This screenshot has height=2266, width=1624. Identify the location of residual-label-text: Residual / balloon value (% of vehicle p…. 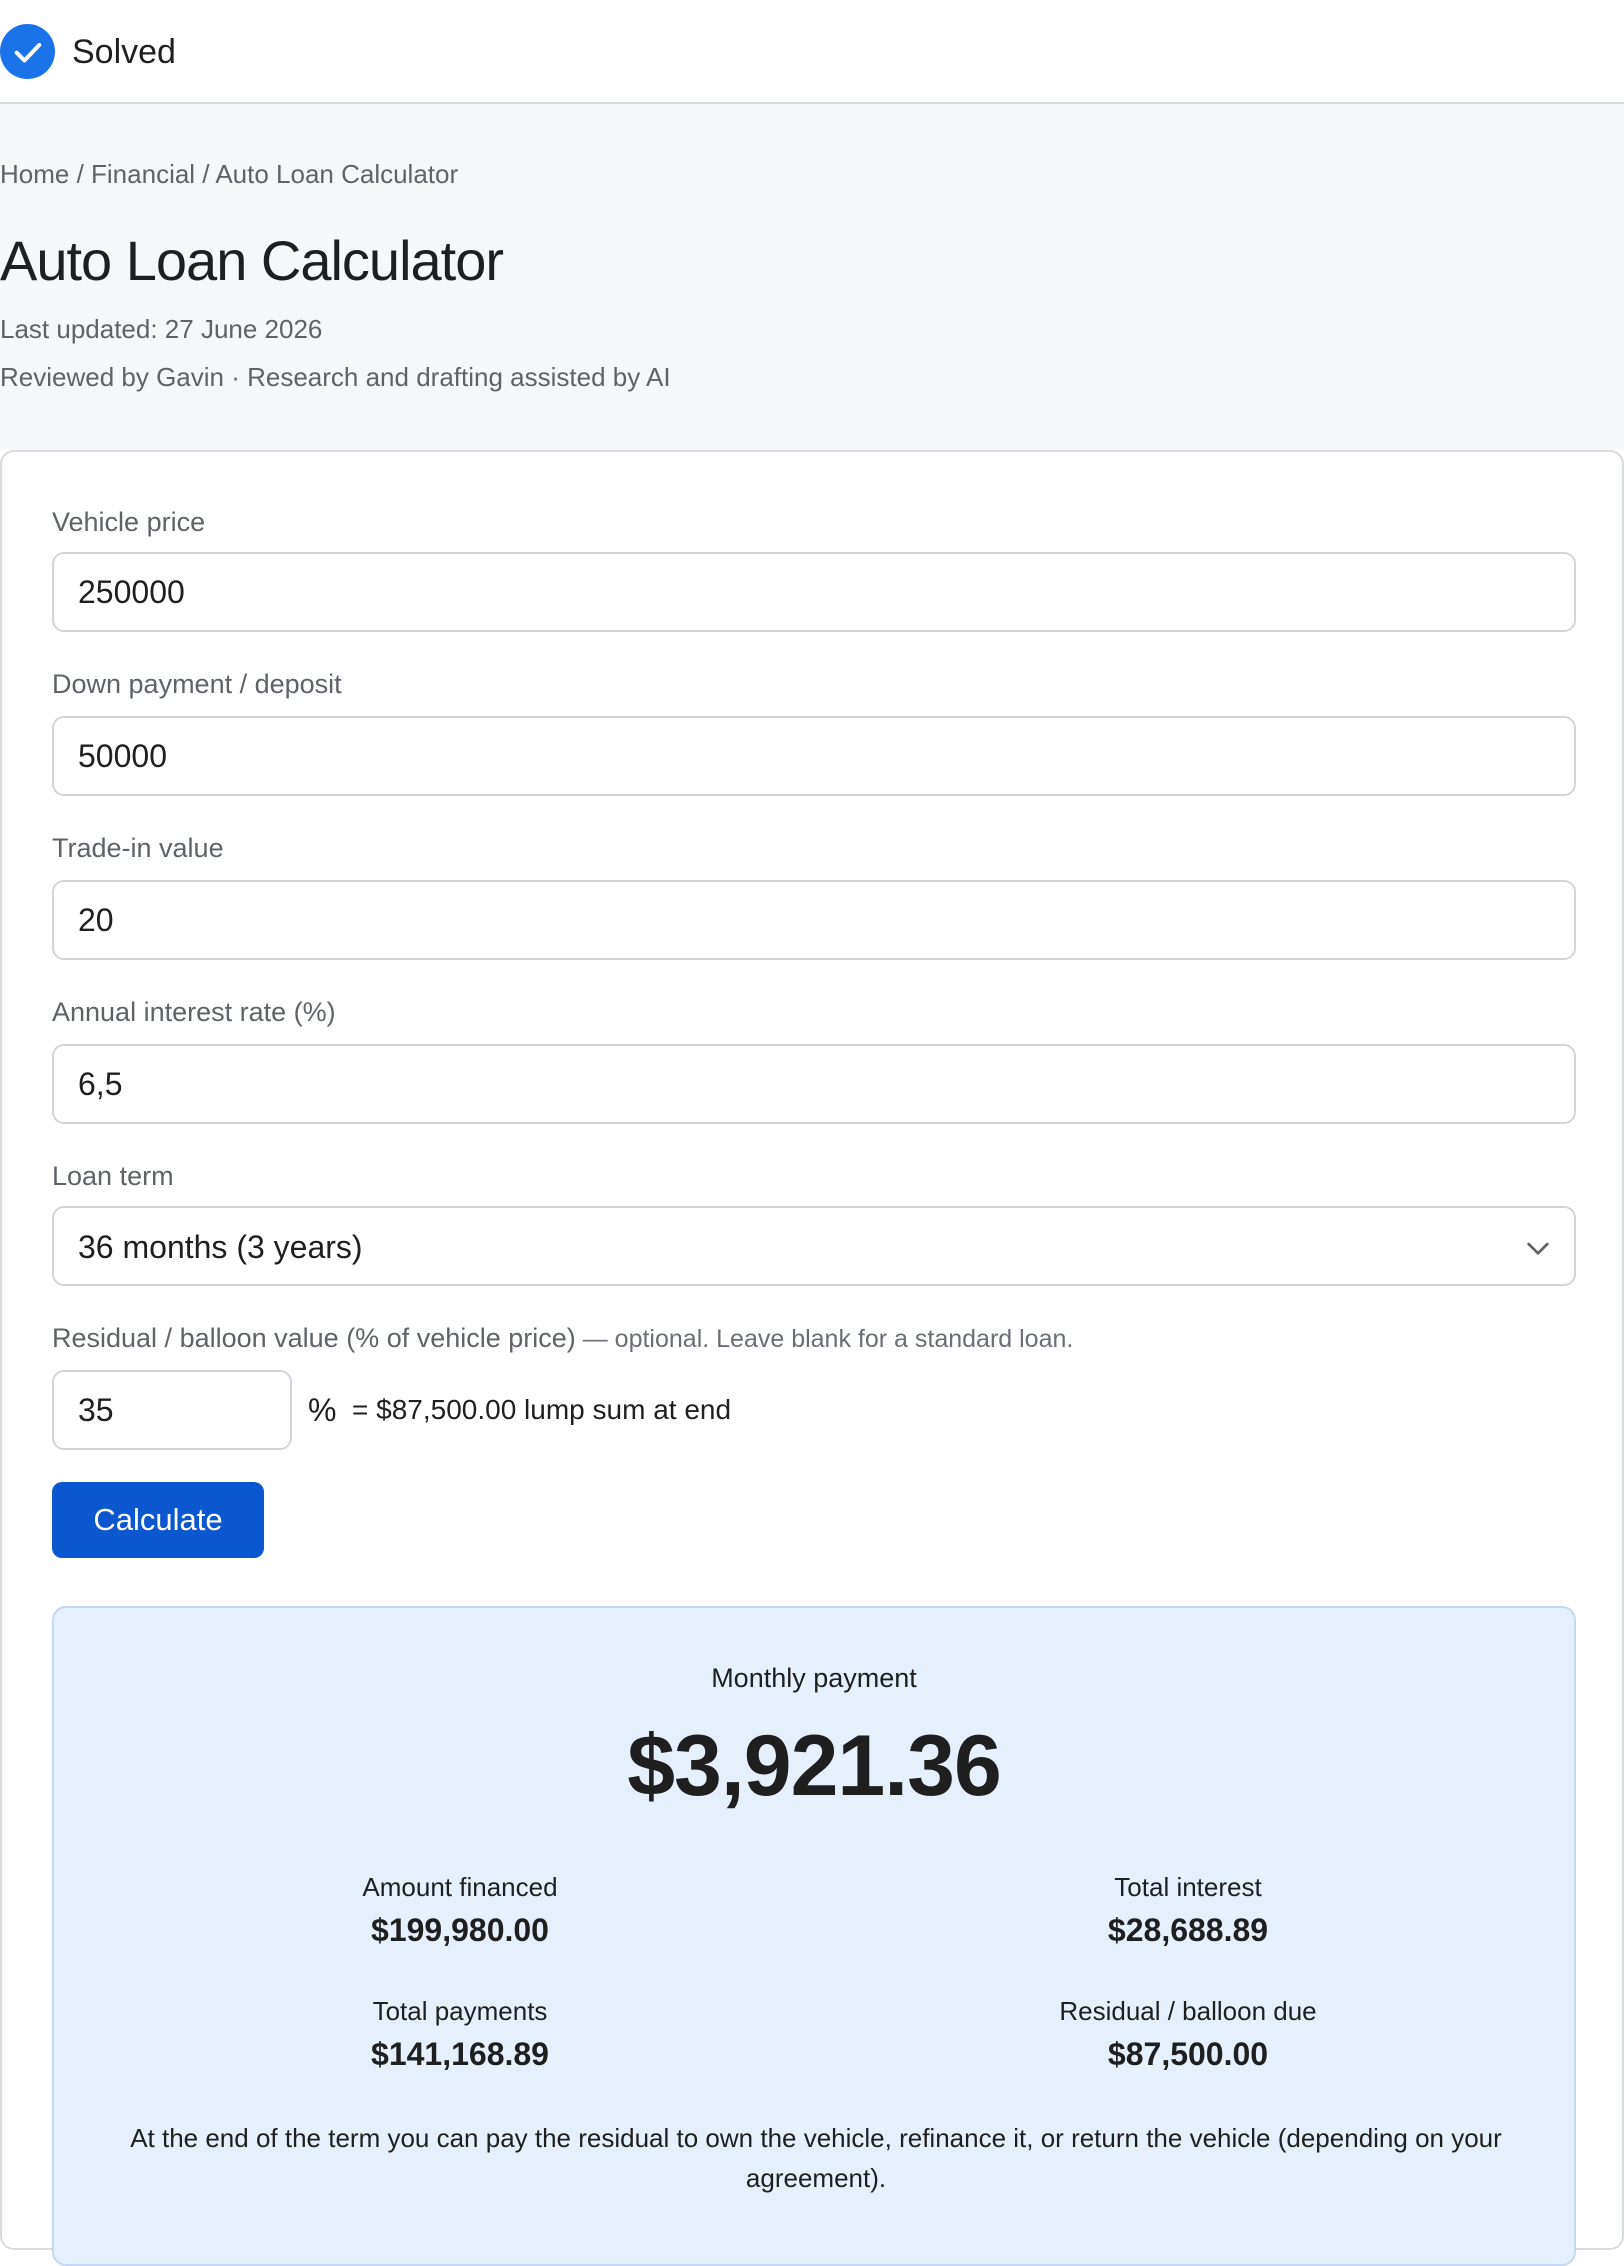
(314, 1338).